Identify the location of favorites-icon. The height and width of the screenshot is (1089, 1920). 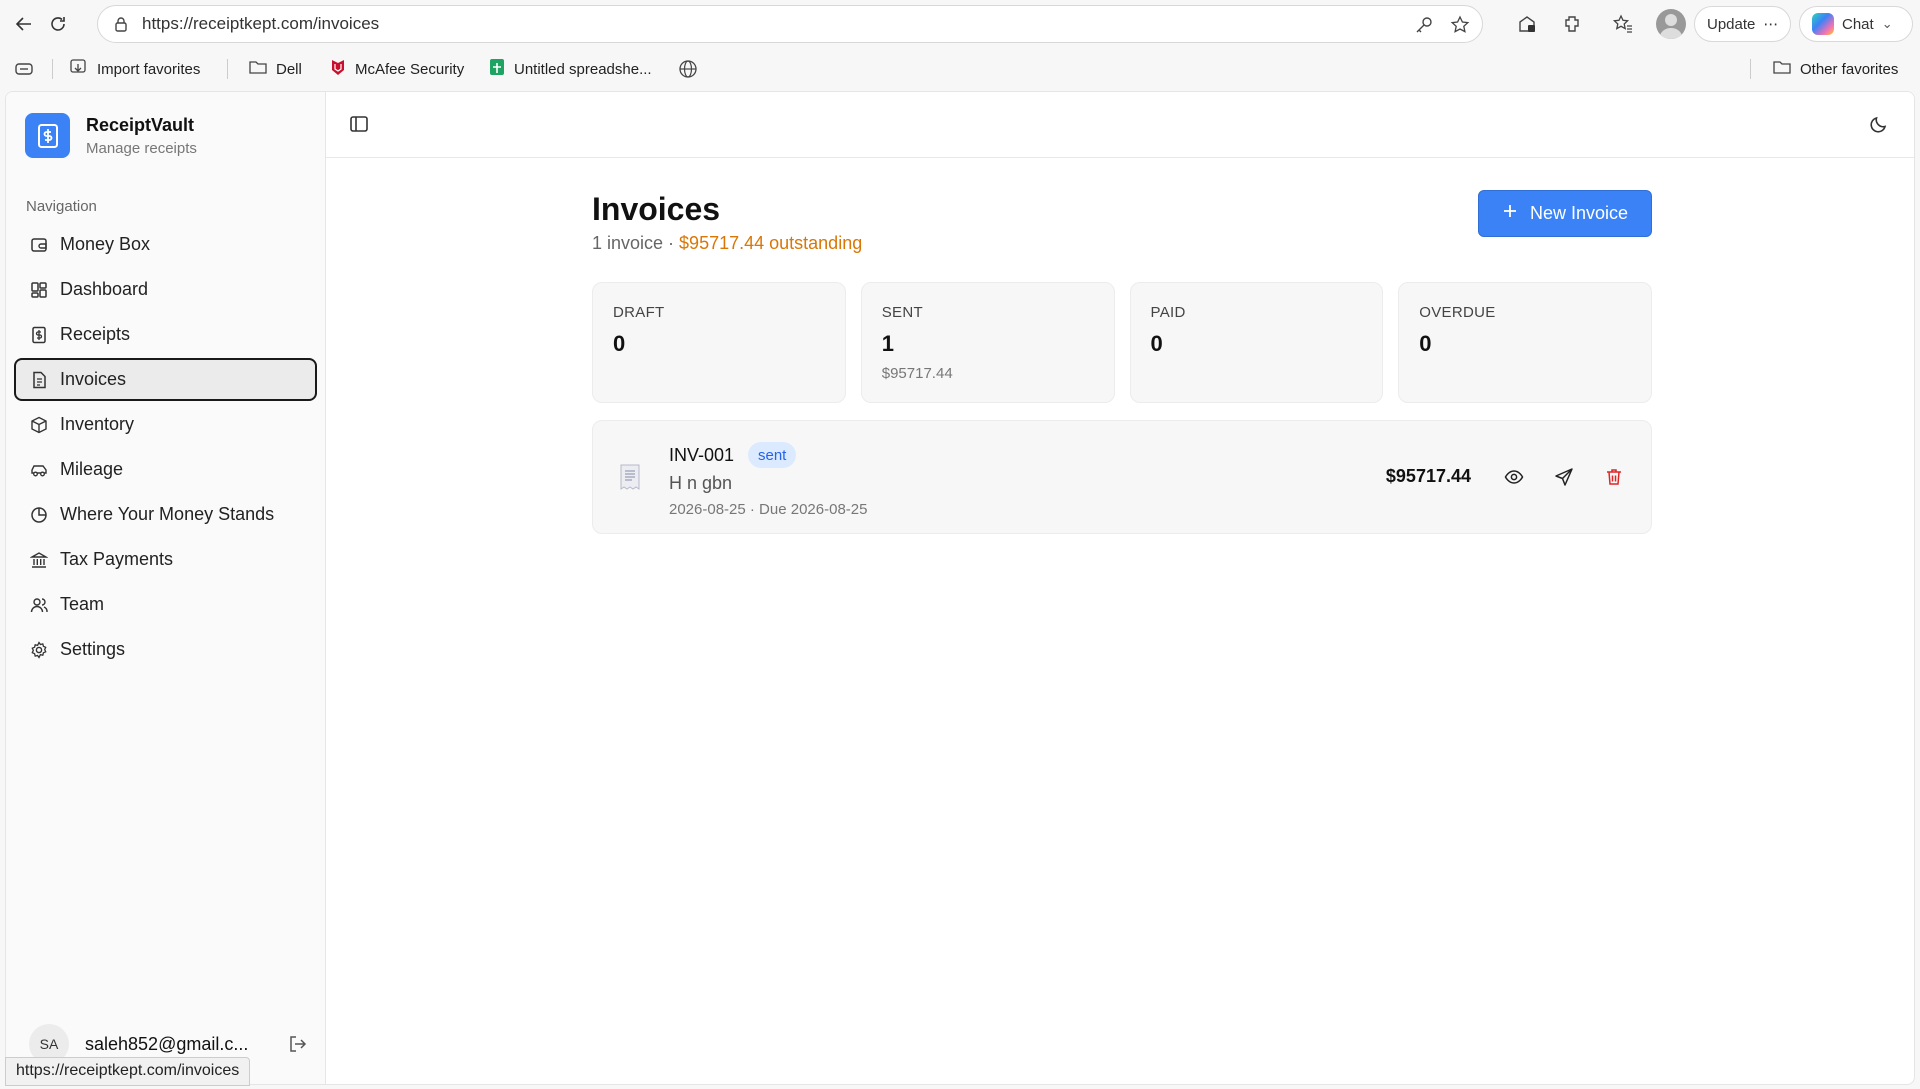
(1623, 24).